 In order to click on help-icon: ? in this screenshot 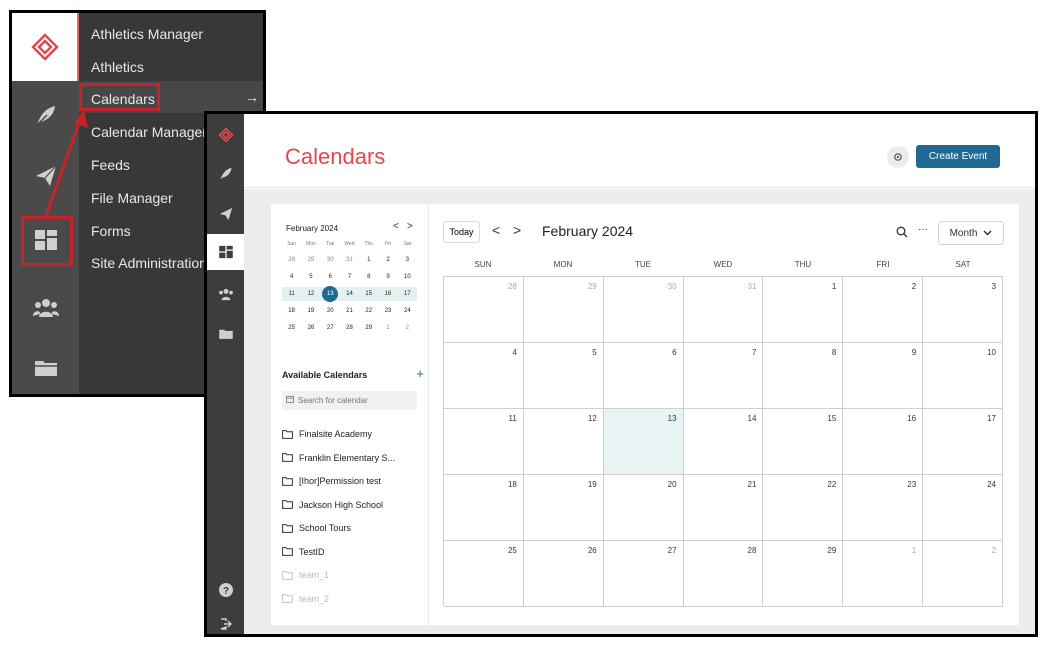, I will do `click(225, 590)`.